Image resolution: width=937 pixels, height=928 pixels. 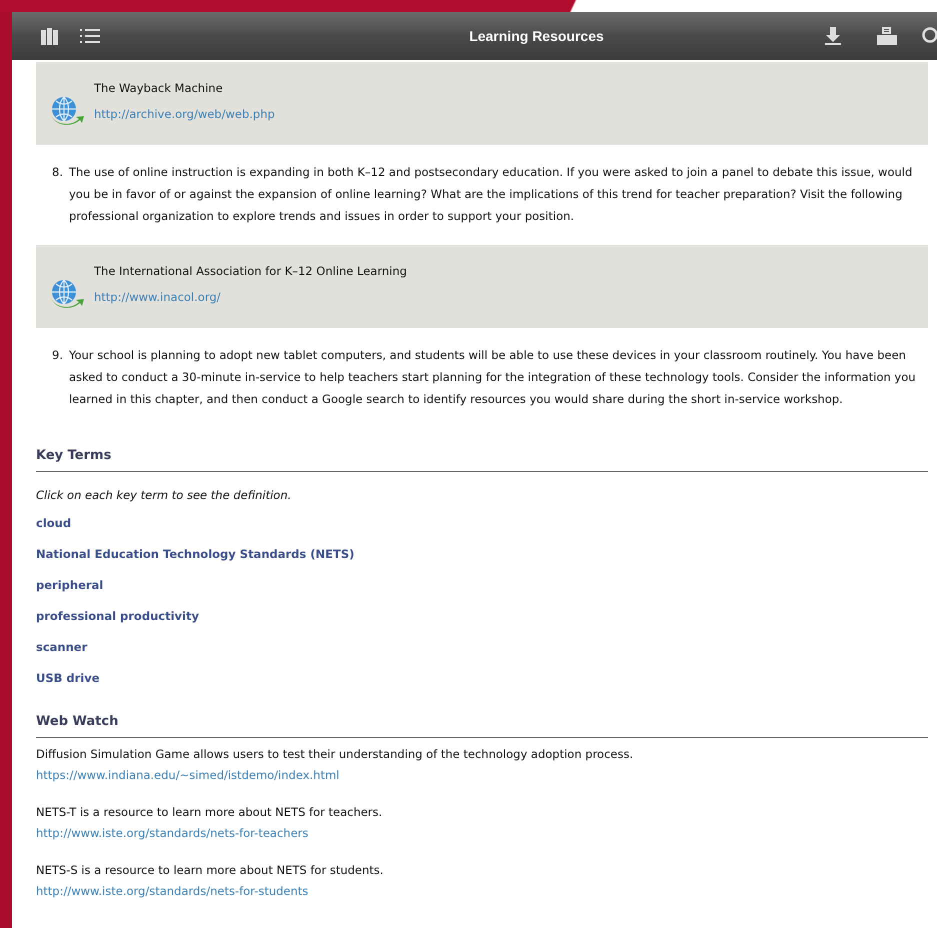 What do you see at coordinates (536, 36) in the screenshot?
I see `toolbar-title: Learning Resources` at bounding box center [536, 36].